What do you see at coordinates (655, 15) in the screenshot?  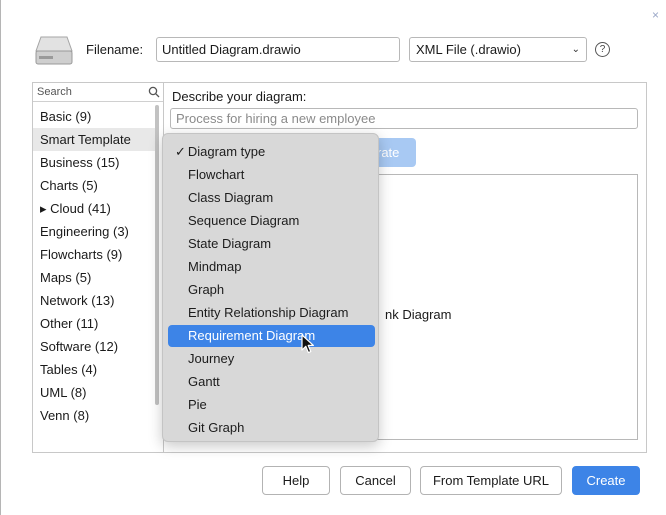 I see `close-icon: ×` at bounding box center [655, 15].